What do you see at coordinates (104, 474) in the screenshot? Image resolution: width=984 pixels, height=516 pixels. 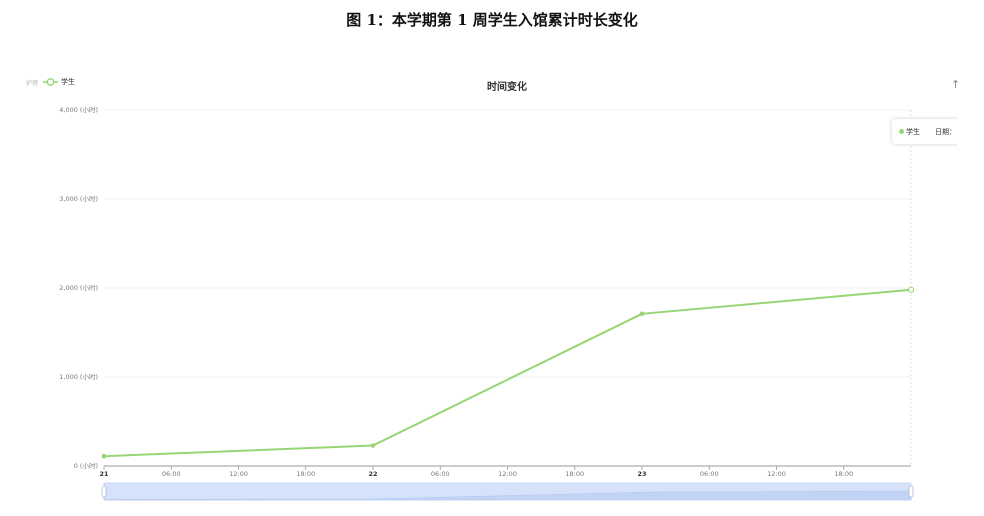 I see `x-tick-label: 21` at bounding box center [104, 474].